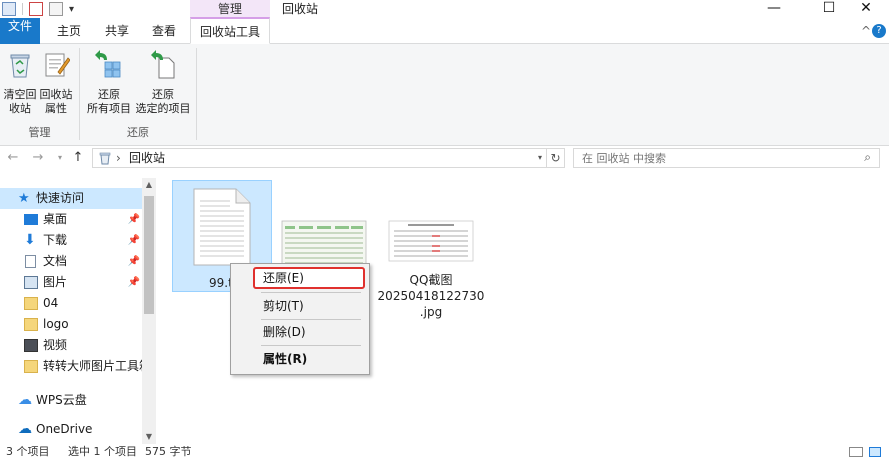 The width and height of the screenshot is (889, 460). What do you see at coordinates (300, 359) in the screenshot?
I see `menu-item-properties: 属性(R)` at bounding box center [300, 359].